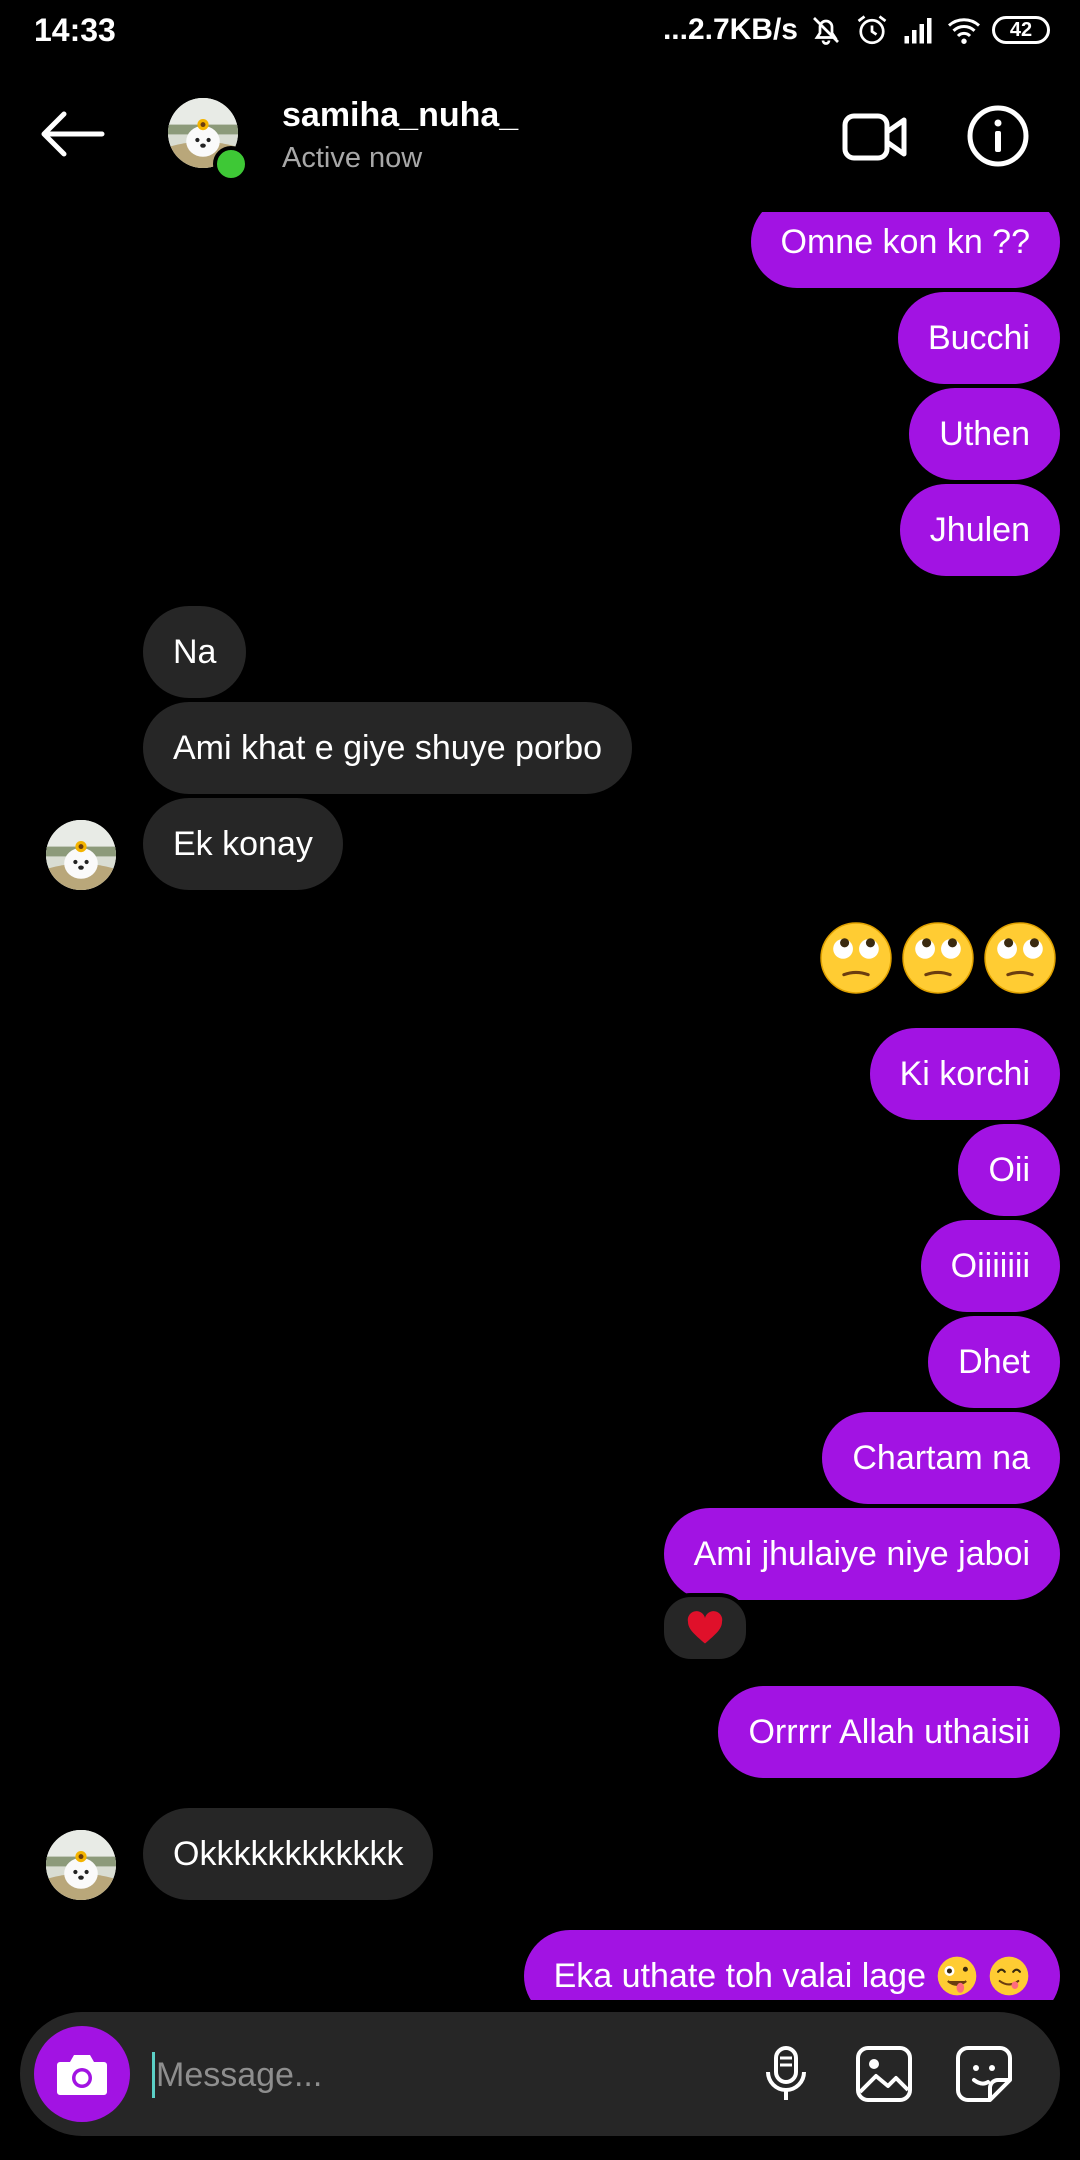 This screenshot has width=1080, height=2160. I want to click on message-sent: Dhet, so click(994, 1362).